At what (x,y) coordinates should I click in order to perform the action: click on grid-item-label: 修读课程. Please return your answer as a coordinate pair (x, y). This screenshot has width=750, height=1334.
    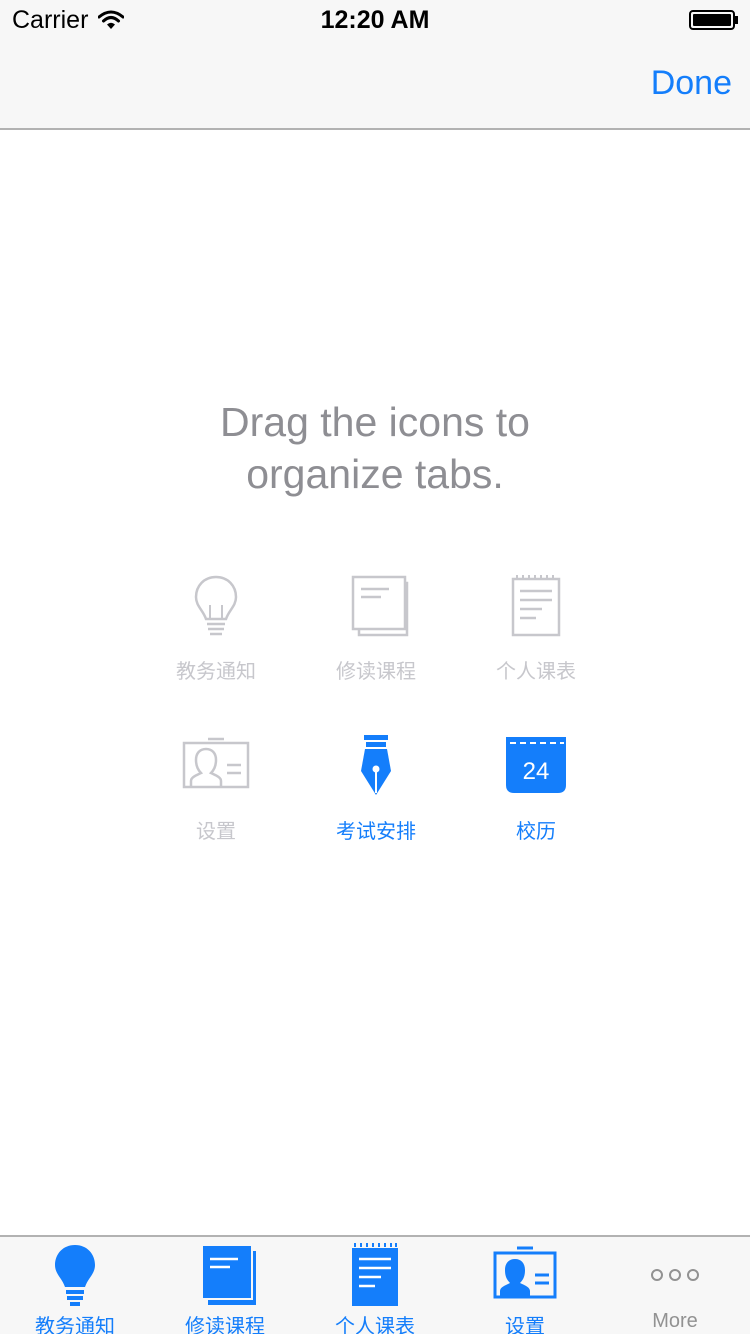
    Looking at the image, I should click on (376, 672).